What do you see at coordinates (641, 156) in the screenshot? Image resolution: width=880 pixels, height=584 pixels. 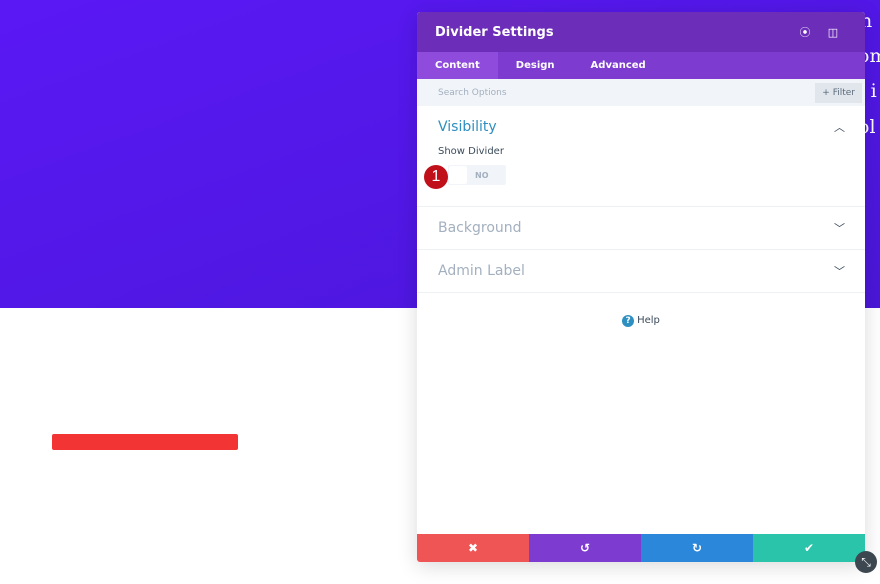 I see `section-visibility: Visibility ︿ Show Divider NO` at bounding box center [641, 156].